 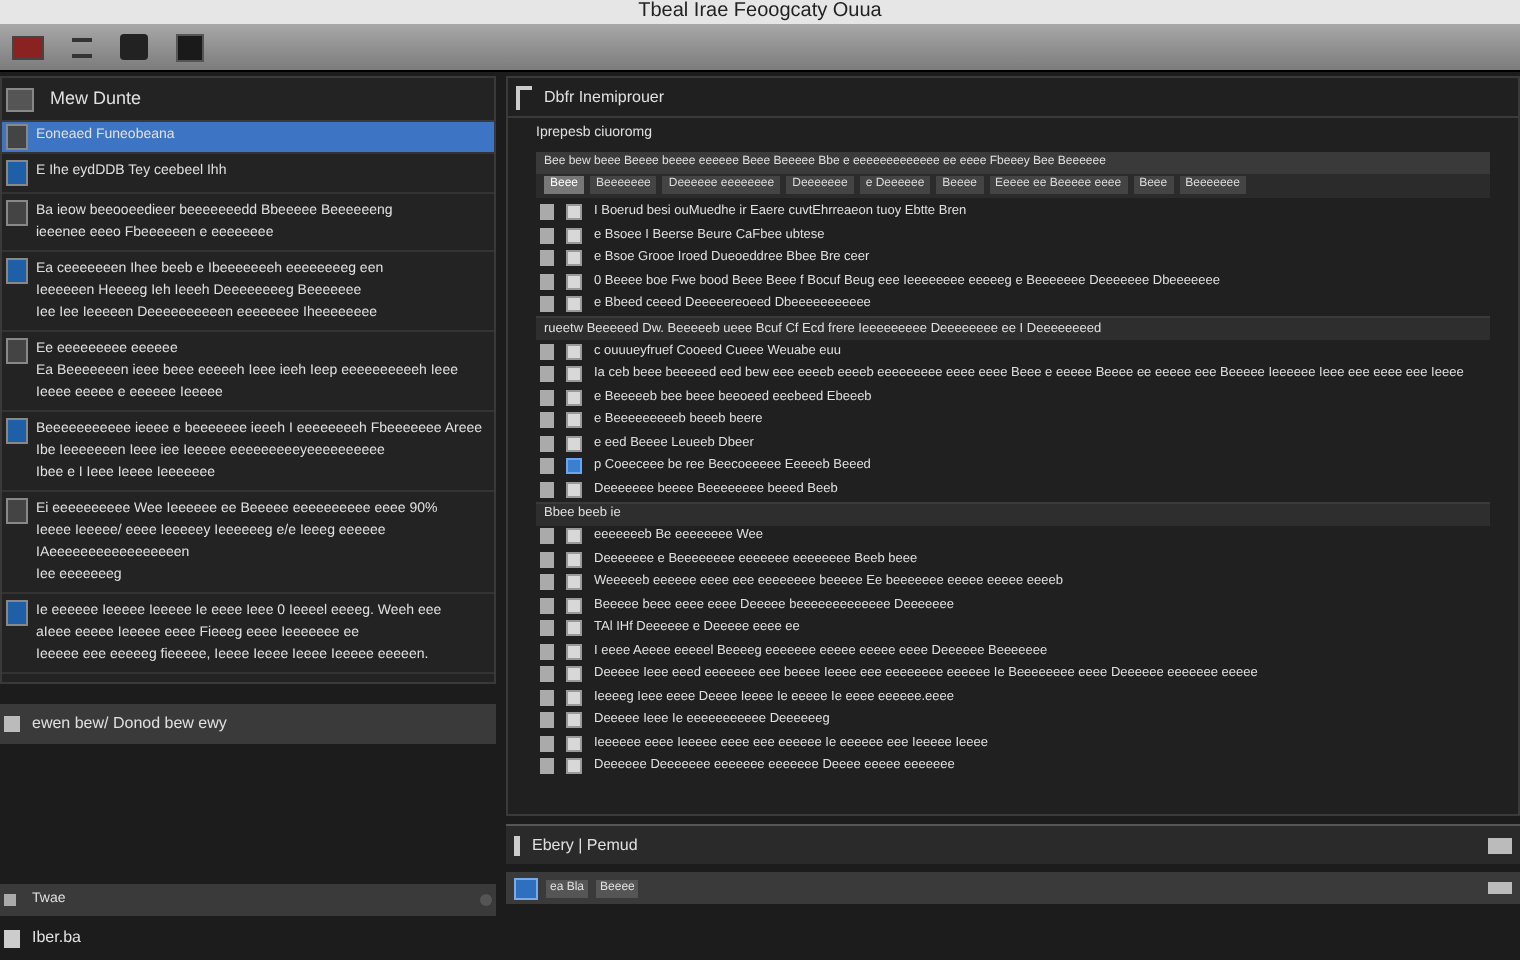 I want to click on window-title: Tbeal Irae Feoogcaty Ouua, so click(x=760, y=12).